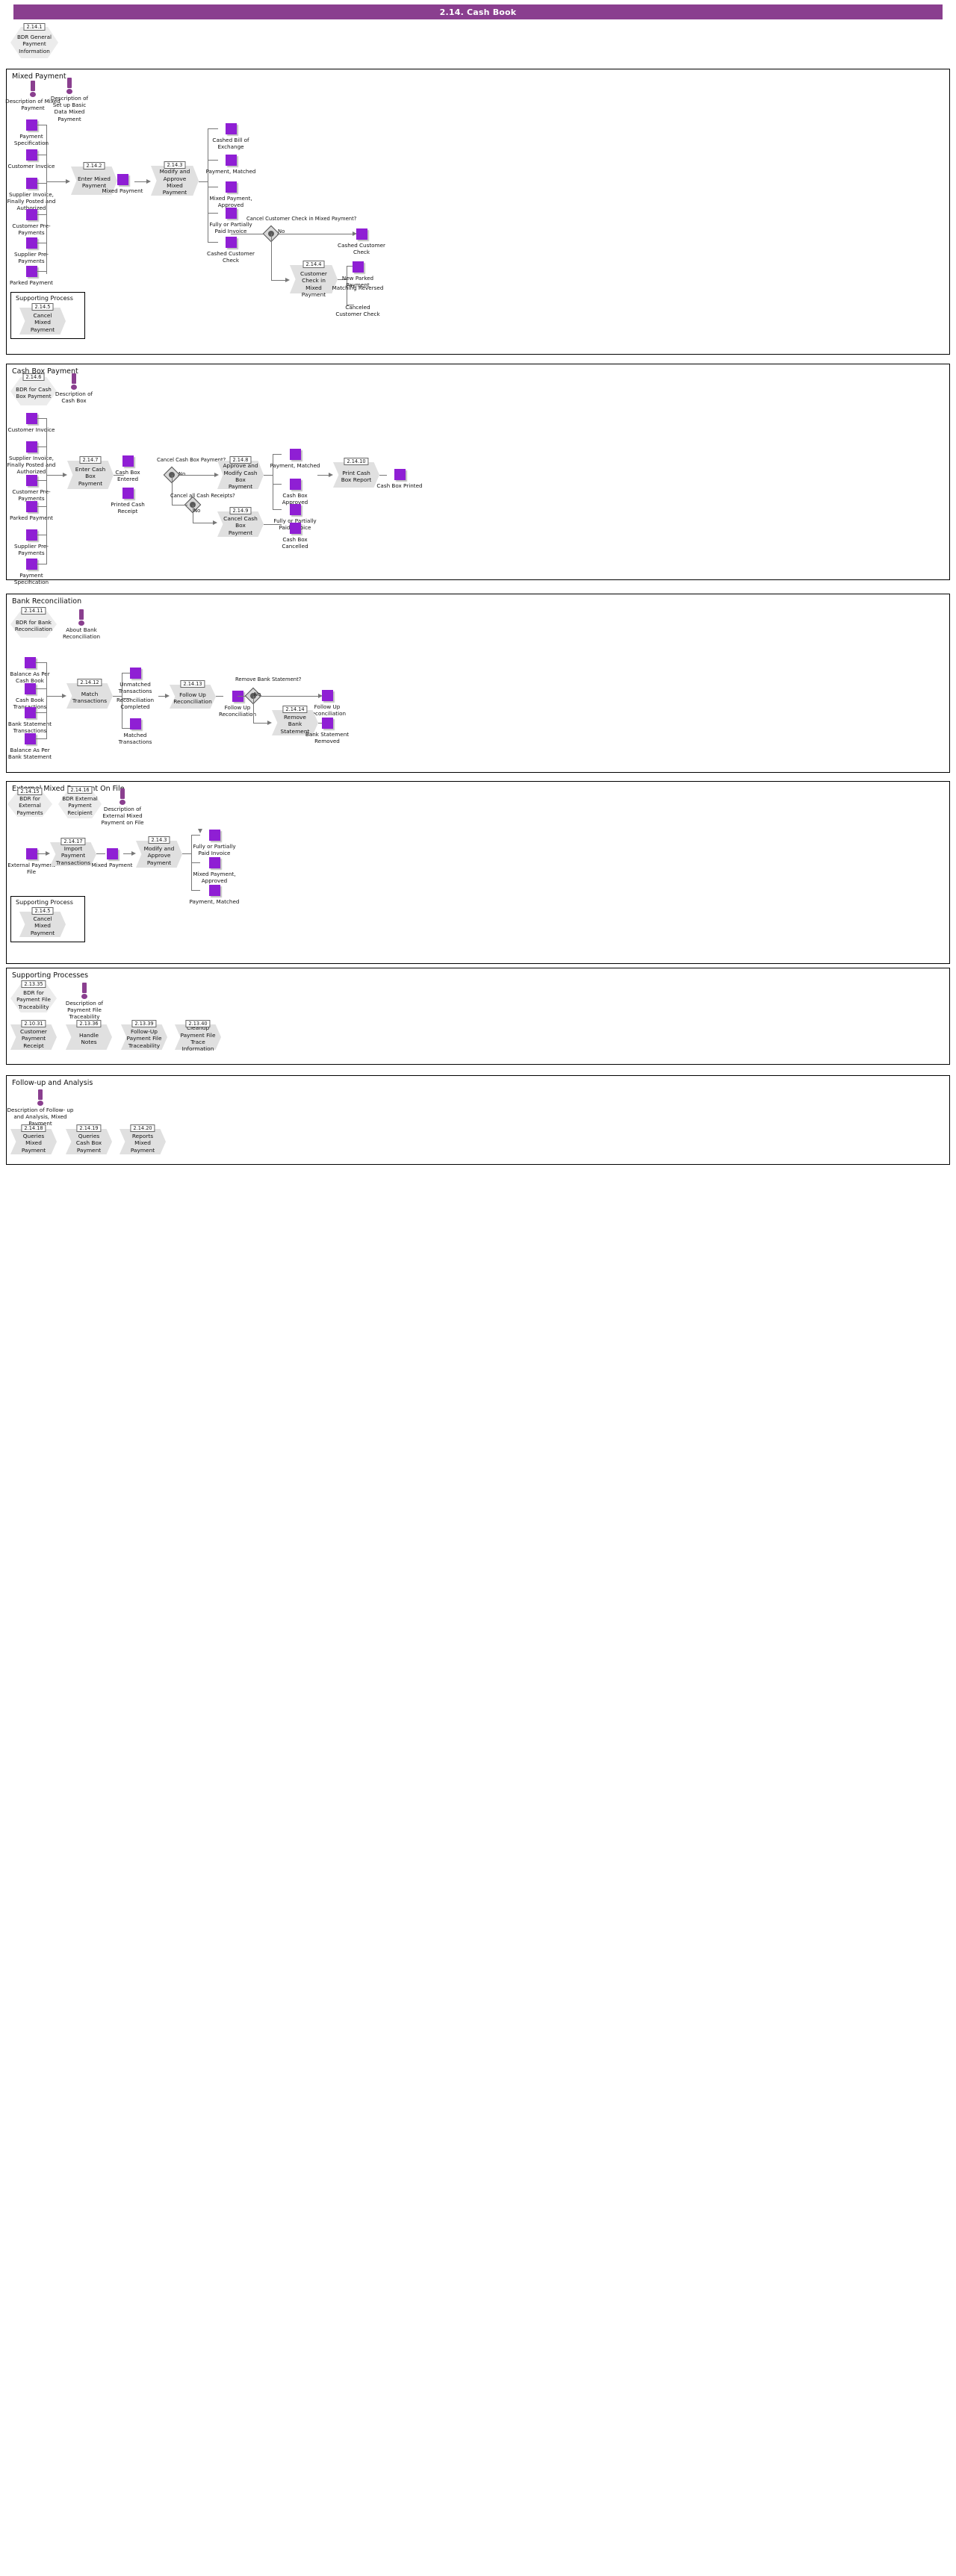 The height and width of the screenshot is (2576, 956). What do you see at coordinates (237, 711) in the screenshot?
I see `data-object-label: Follow Up Reconciliation` at bounding box center [237, 711].